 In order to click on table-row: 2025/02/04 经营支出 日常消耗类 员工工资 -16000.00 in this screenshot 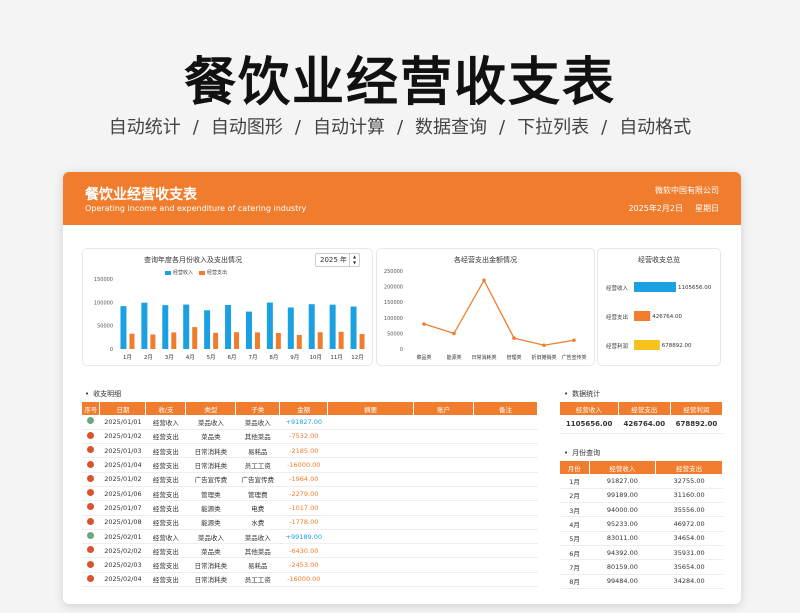, I will do `click(310, 580)`.